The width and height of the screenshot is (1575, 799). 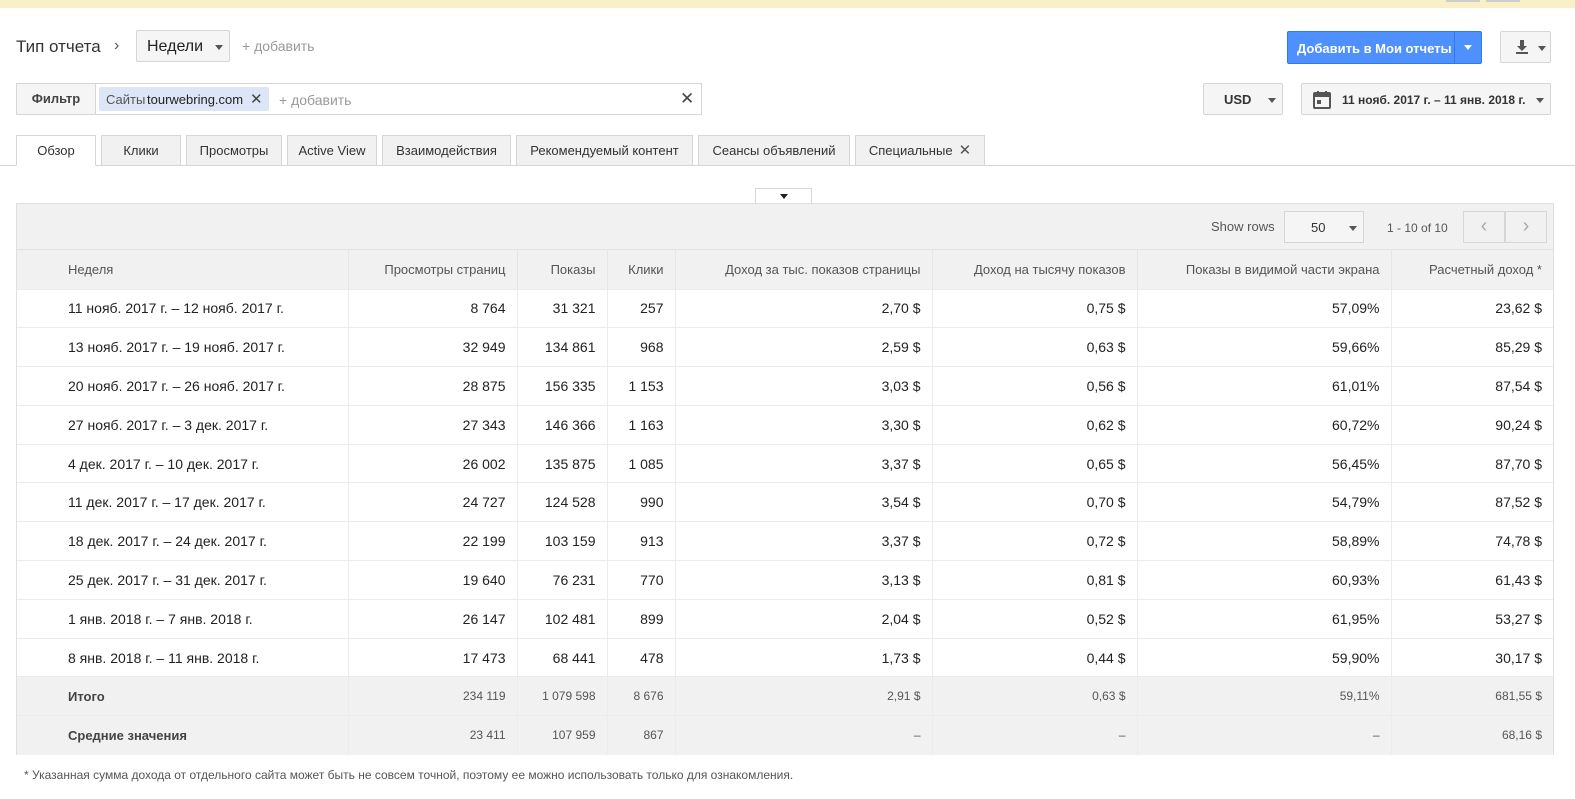 What do you see at coordinates (1526, 227) in the screenshot?
I see `next-page-button: ›` at bounding box center [1526, 227].